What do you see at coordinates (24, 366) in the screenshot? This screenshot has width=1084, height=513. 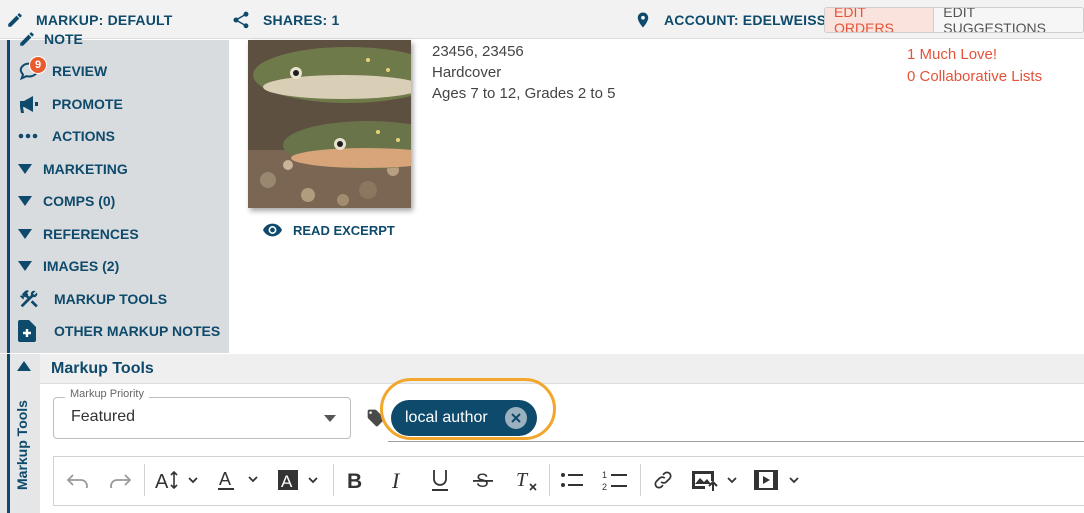 I see `triangle-up-icon` at bounding box center [24, 366].